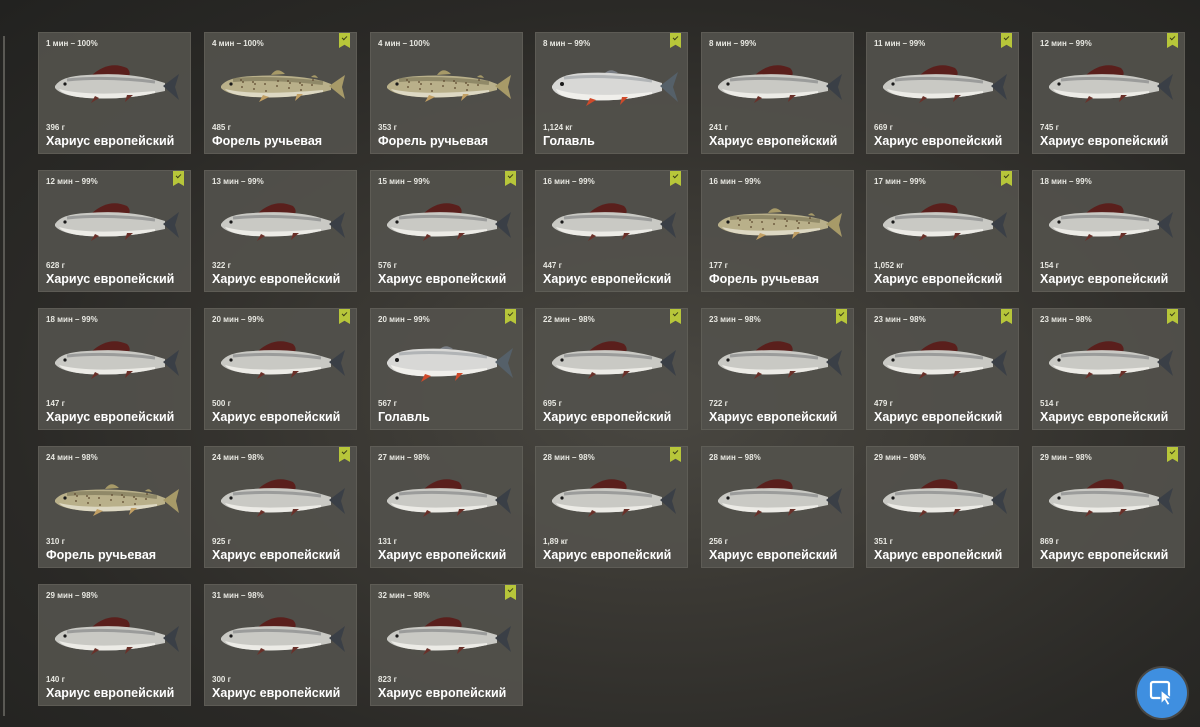  I want to click on catch-weight: 300 г, so click(221, 679).